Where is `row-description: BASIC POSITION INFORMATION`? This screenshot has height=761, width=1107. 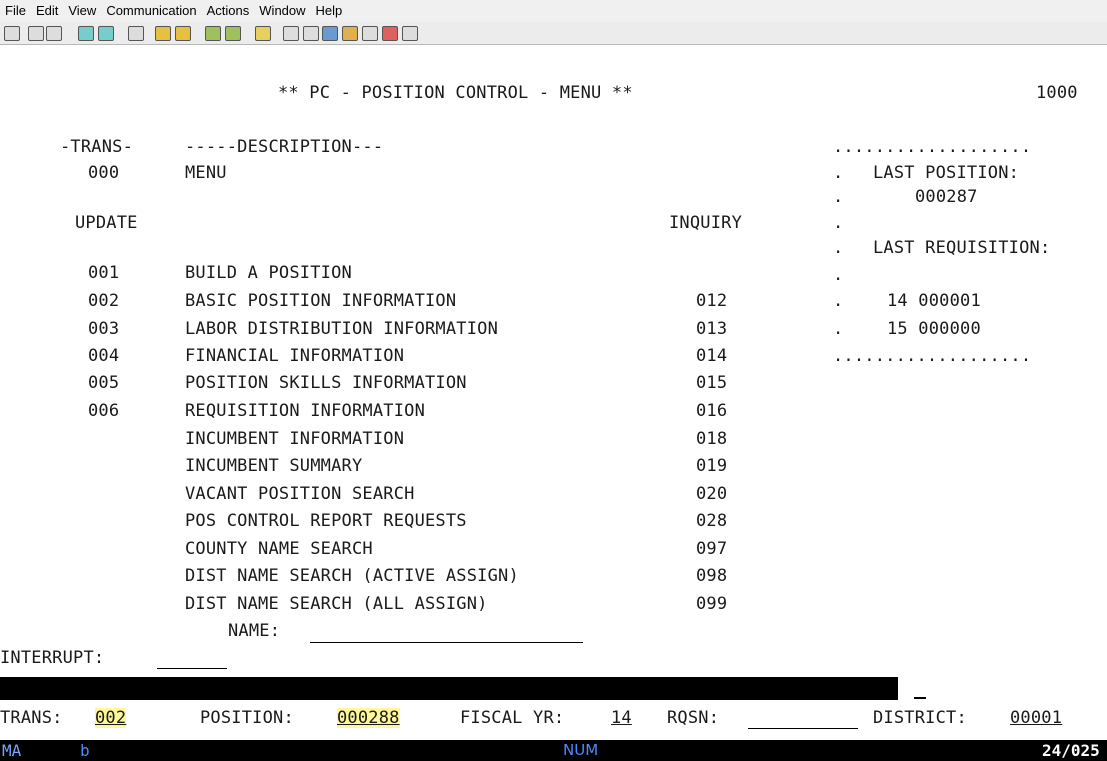
row-description: BASIC POSITION INFORMATION is located at coordinates (321, 301).